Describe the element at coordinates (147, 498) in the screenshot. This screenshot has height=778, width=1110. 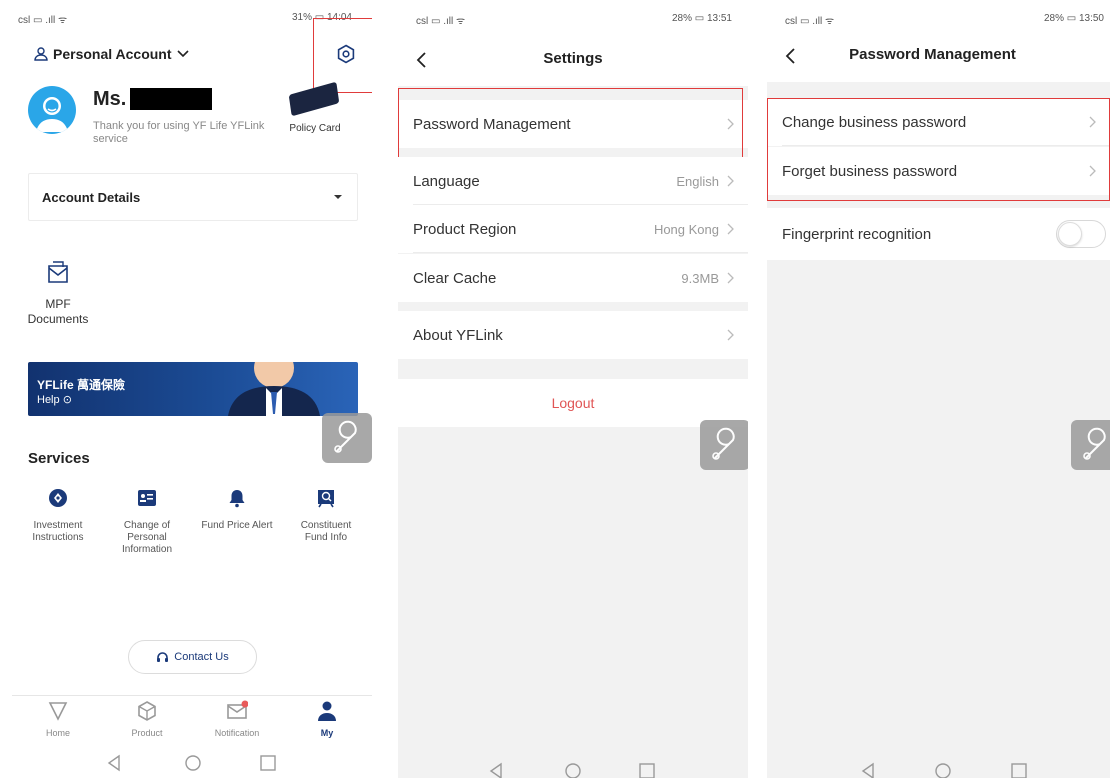
I see `personal-info-icon` at that location.